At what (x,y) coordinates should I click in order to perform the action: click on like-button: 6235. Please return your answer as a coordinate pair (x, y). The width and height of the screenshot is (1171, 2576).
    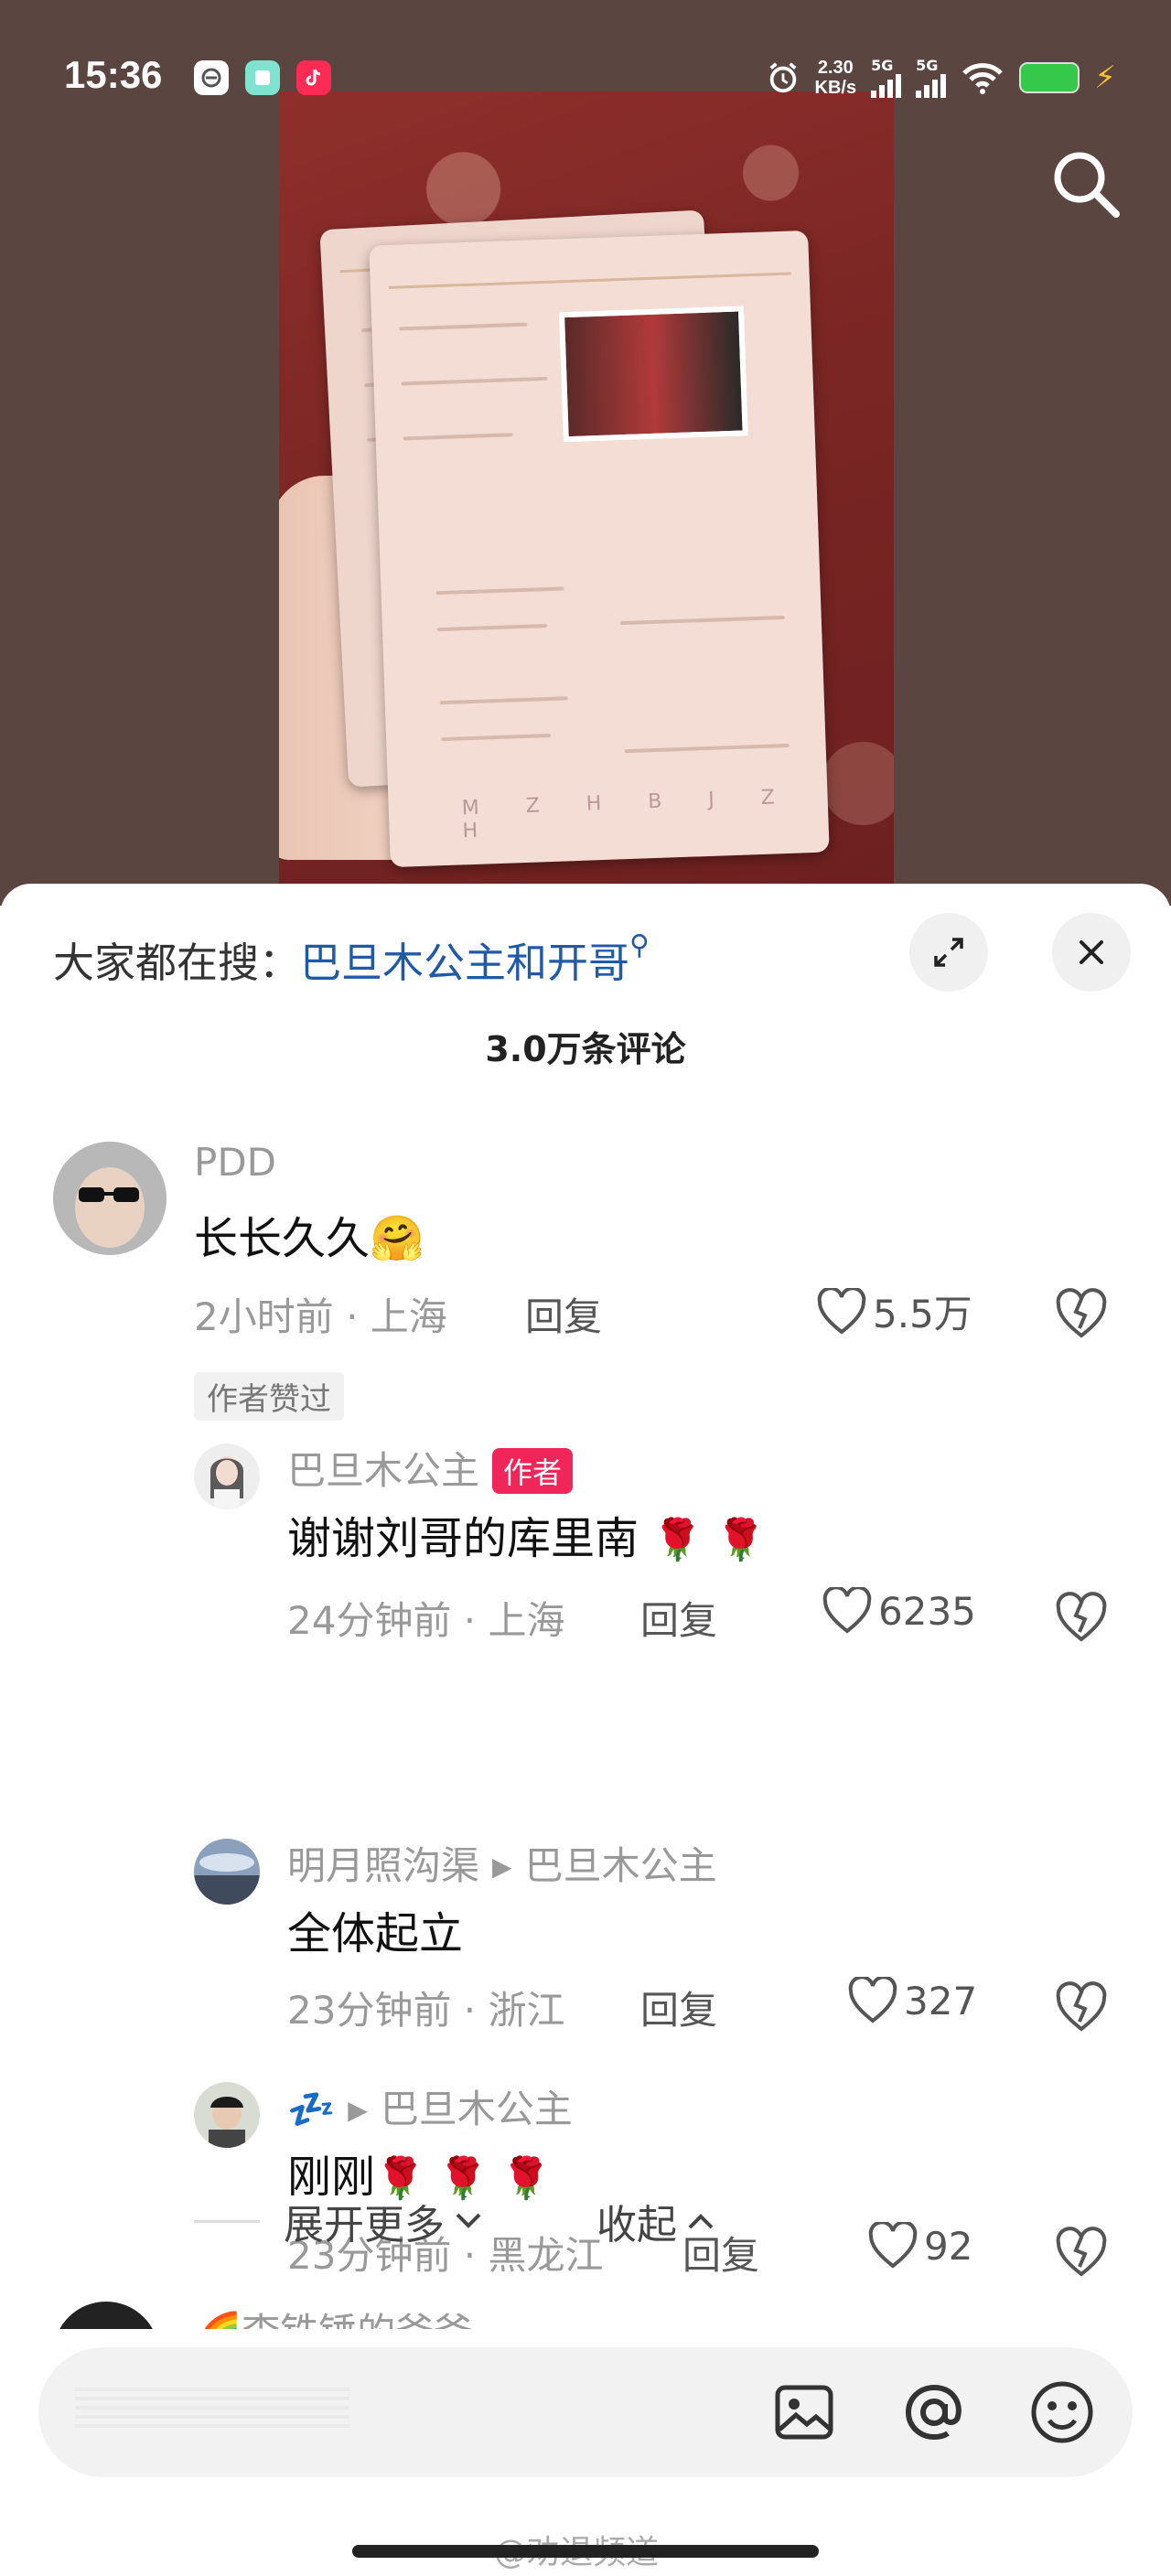
    Looking at the image, I should click on (899, 1611).